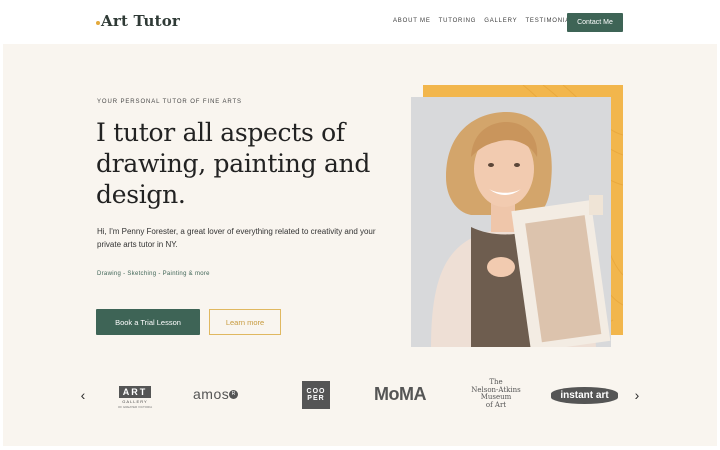 This screenshot has width=720, height=450. I want to click on site-logo: Art Tutor, so click(138, 21).